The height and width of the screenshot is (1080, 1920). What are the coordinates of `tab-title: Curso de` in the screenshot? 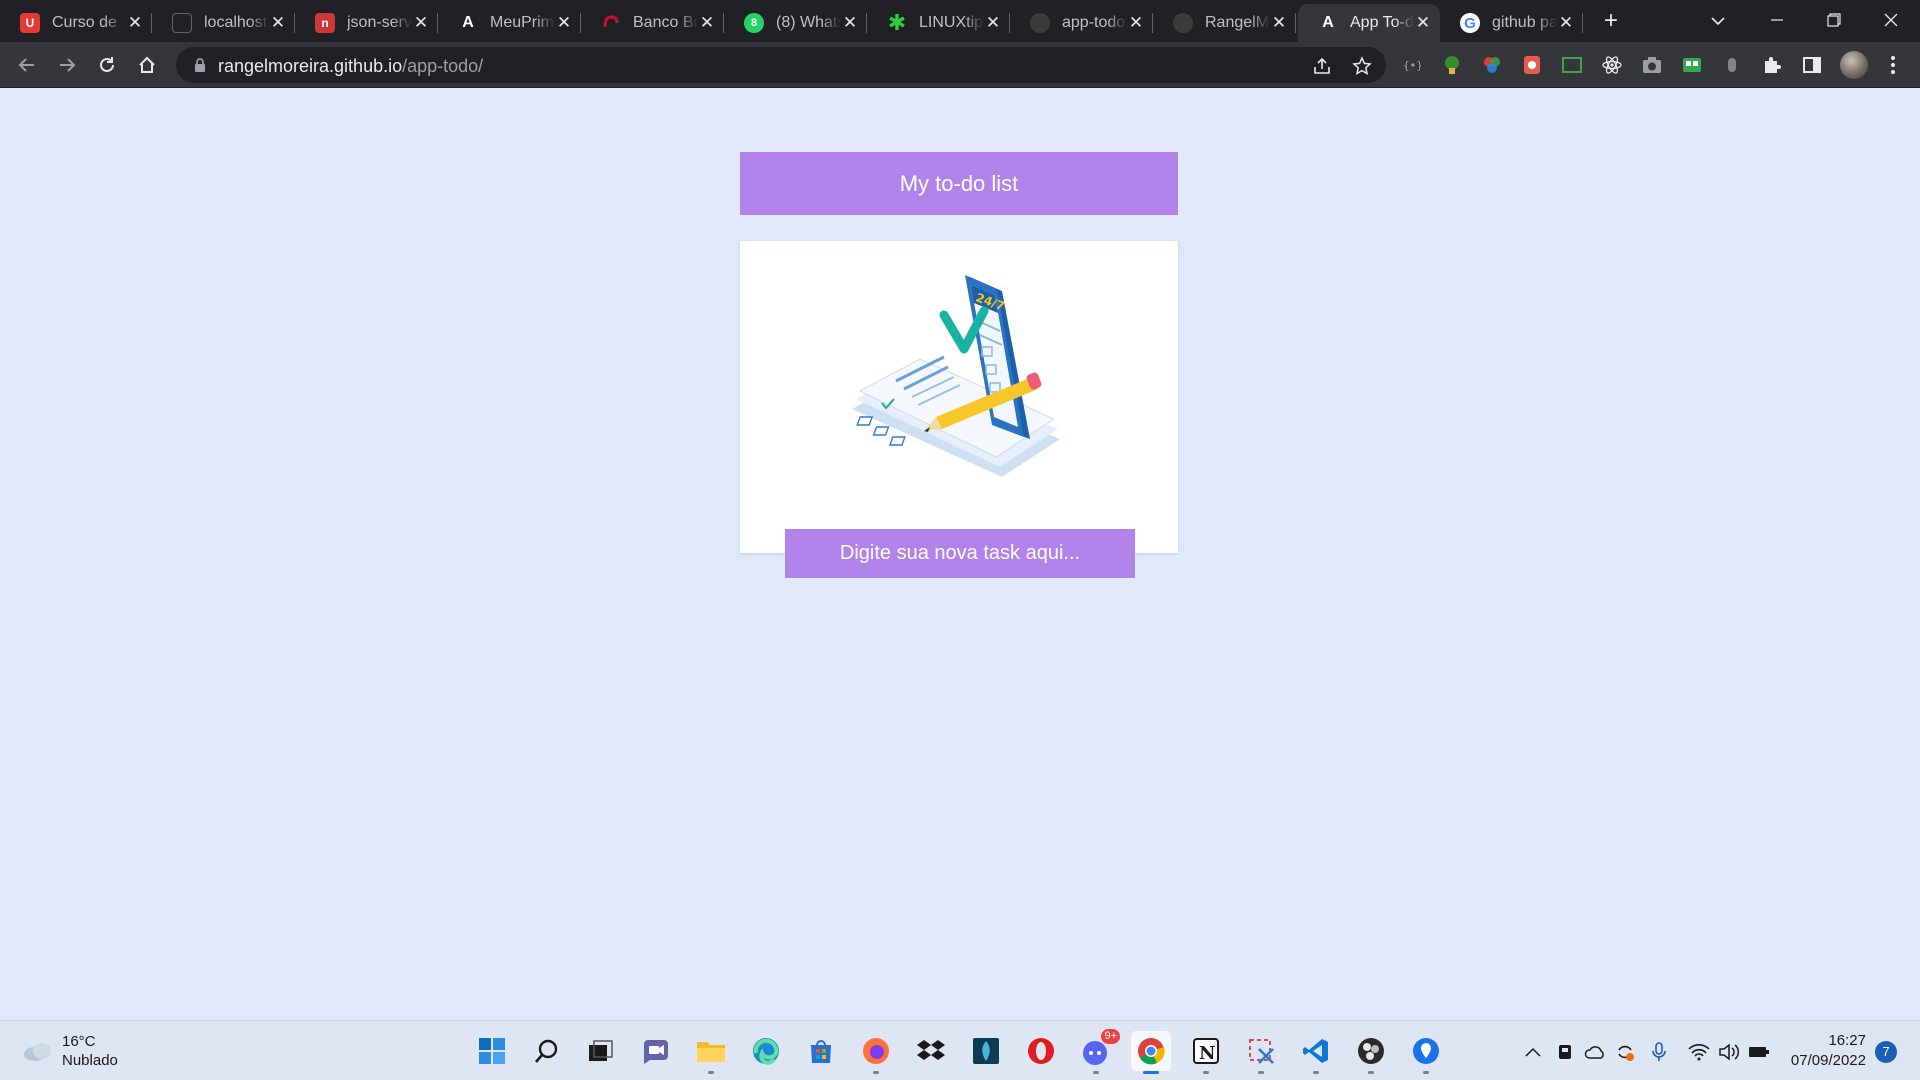 It's located at (84, 22).